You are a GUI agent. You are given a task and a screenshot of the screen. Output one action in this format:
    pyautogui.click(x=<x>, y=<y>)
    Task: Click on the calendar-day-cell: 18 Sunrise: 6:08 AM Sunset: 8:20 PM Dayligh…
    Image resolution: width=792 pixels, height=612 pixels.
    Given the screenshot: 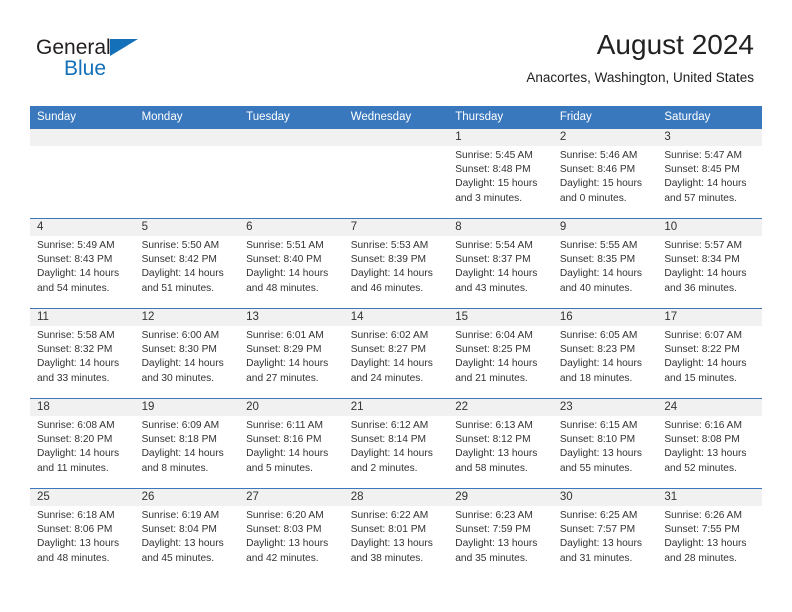 What is the action you would take?
    pyautogui.click(x=82, y=443)
    